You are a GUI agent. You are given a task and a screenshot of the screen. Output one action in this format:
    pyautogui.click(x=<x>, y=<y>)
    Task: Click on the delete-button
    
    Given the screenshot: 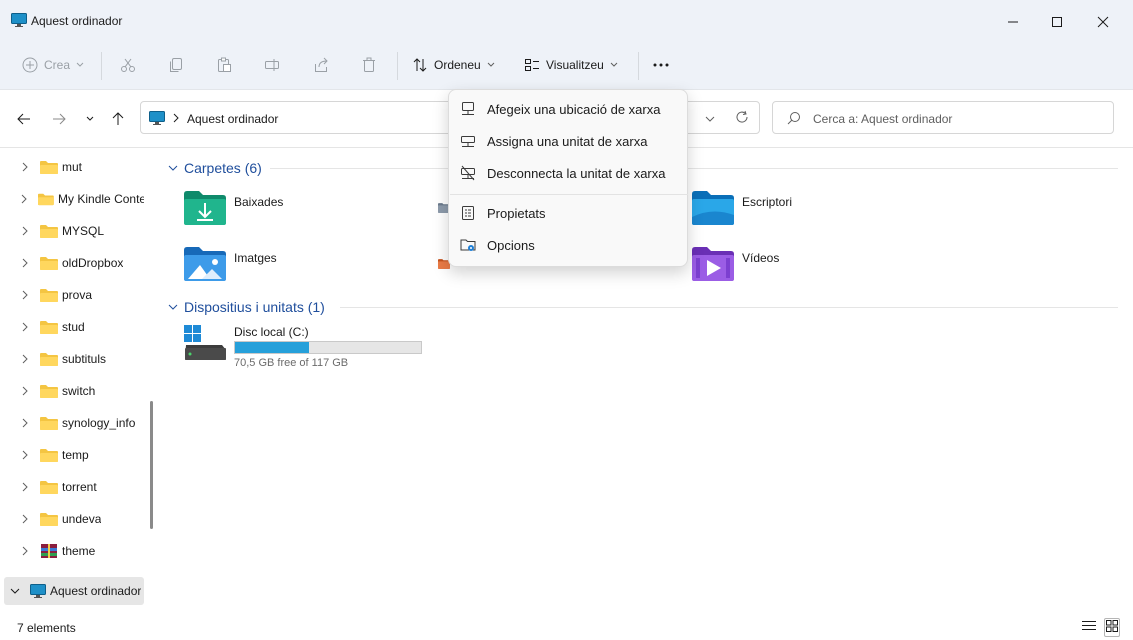 What is the action you would take?
    pyautogui.click(x=369, y=65)
    